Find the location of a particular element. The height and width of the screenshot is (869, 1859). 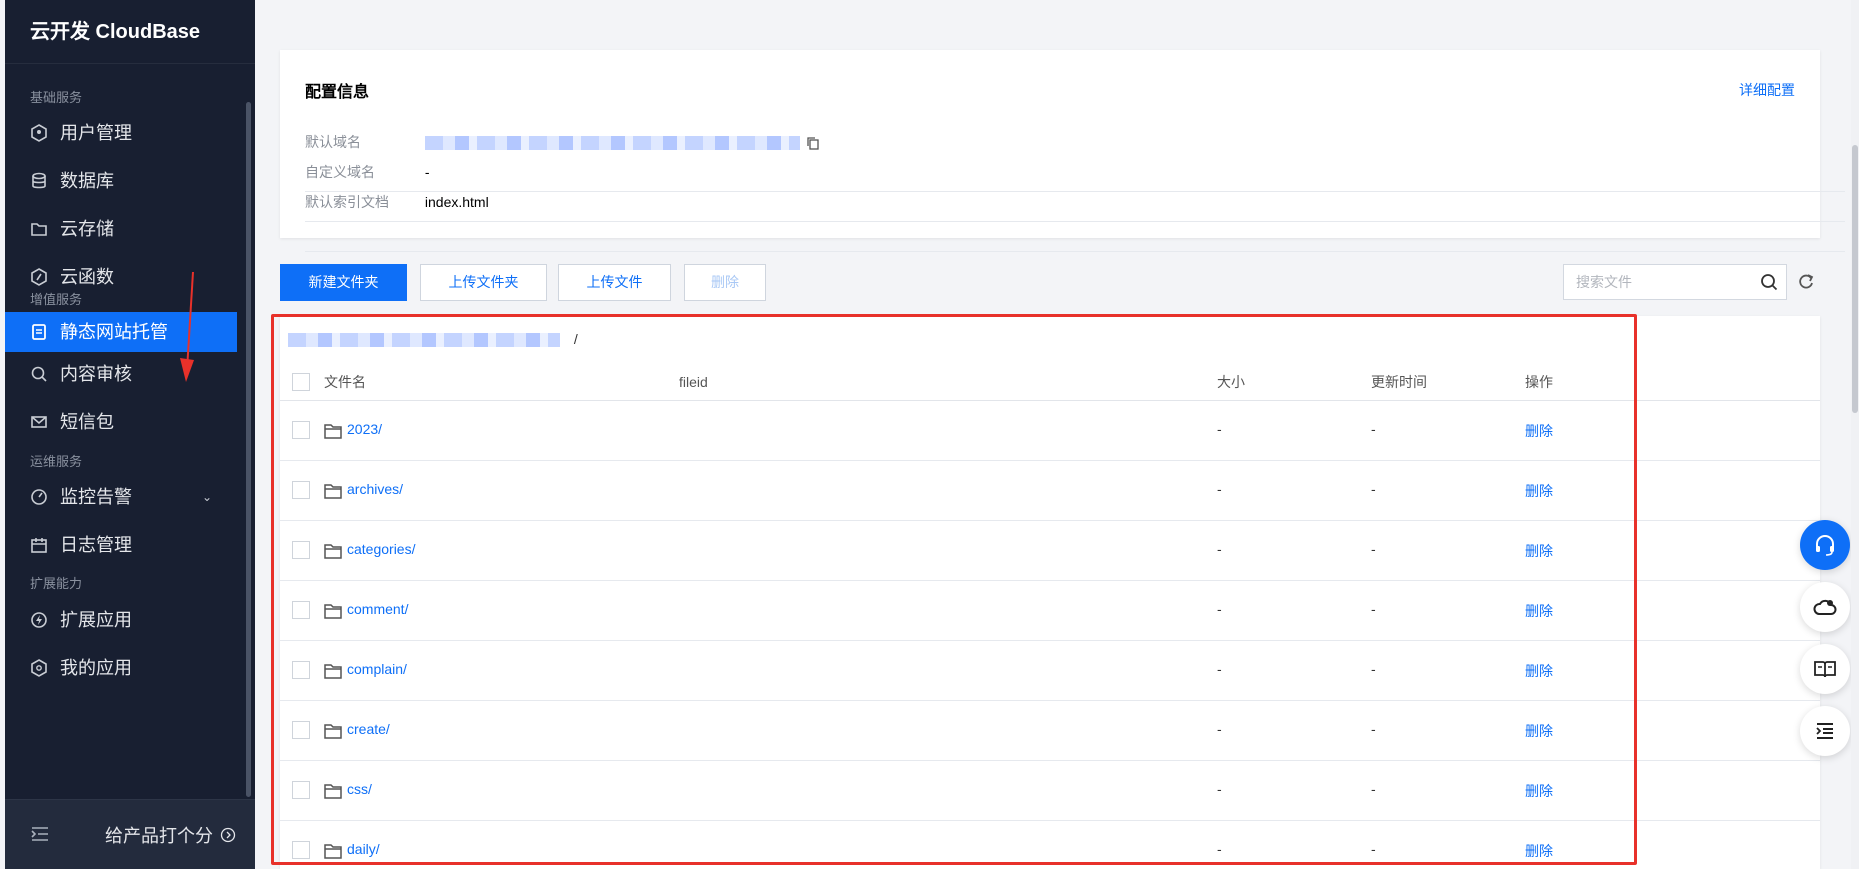

docs-button is located at coordinates (1825, 669).